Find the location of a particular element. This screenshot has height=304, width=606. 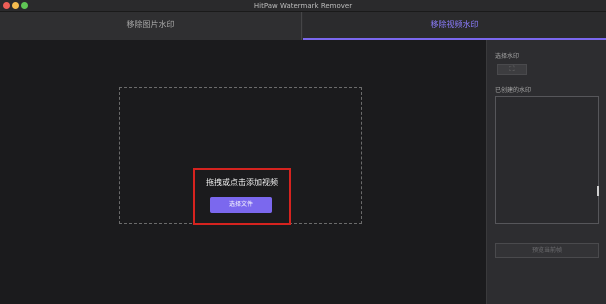

tab-remove-image-watermark: 移除图片水印 is located at coordinates (151, 26).